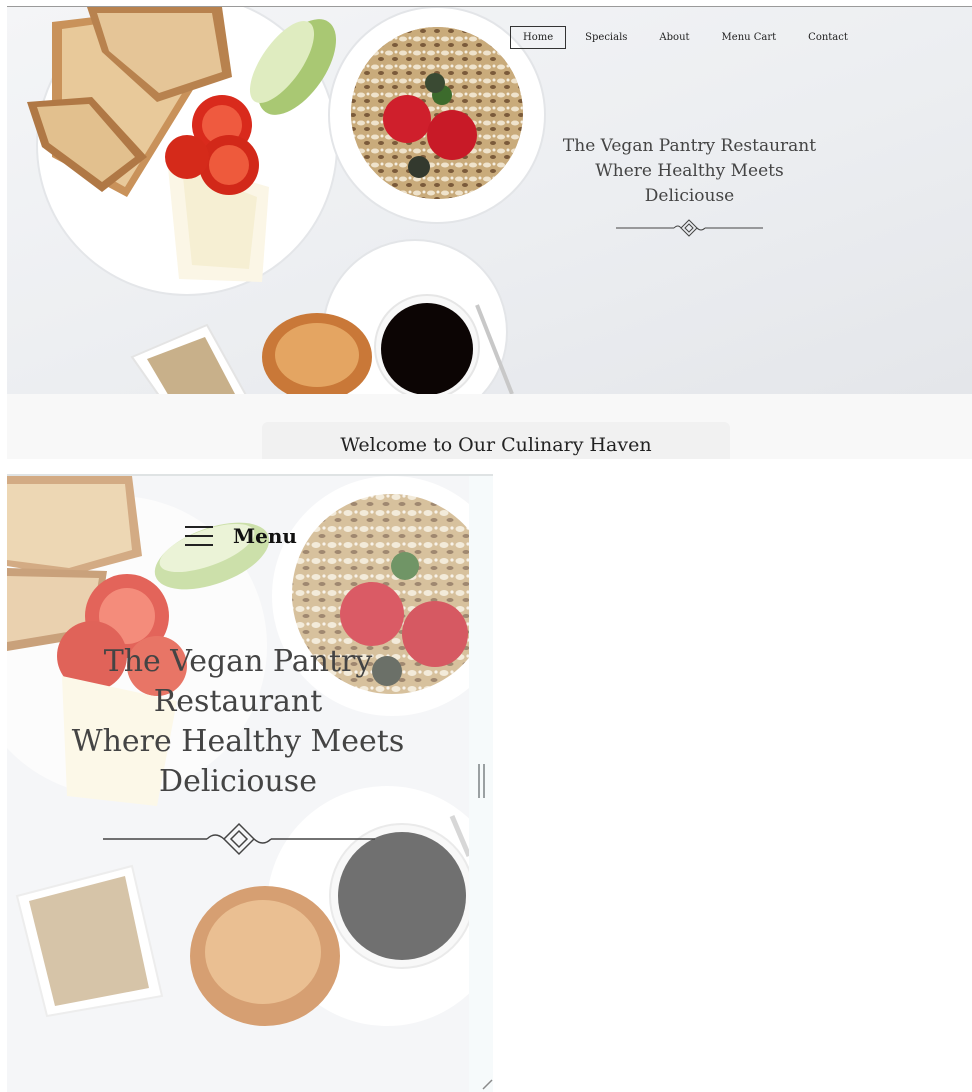 This screenshot has height=1092, width=972. What do you see at coordinates (674, 37) in the screenshot?
I see `nav-about: About` at bounding box center [674, 37].